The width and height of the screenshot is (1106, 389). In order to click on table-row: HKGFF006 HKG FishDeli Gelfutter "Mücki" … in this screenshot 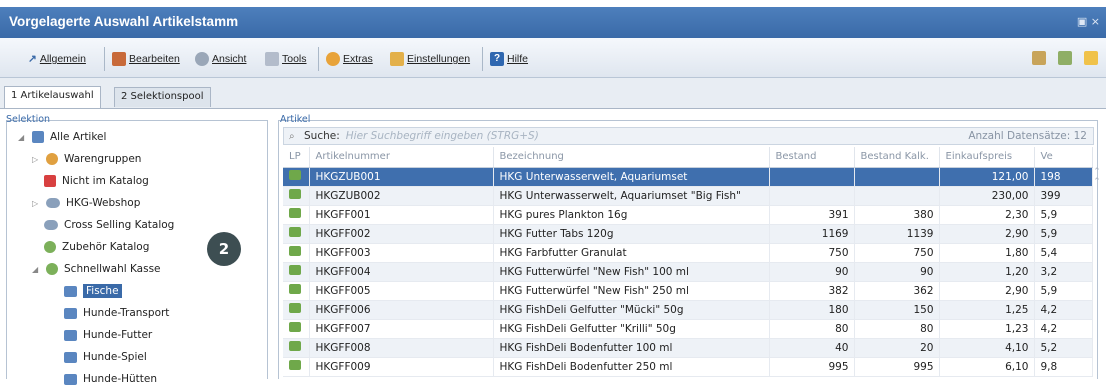, I will do `click(688, 310)`.